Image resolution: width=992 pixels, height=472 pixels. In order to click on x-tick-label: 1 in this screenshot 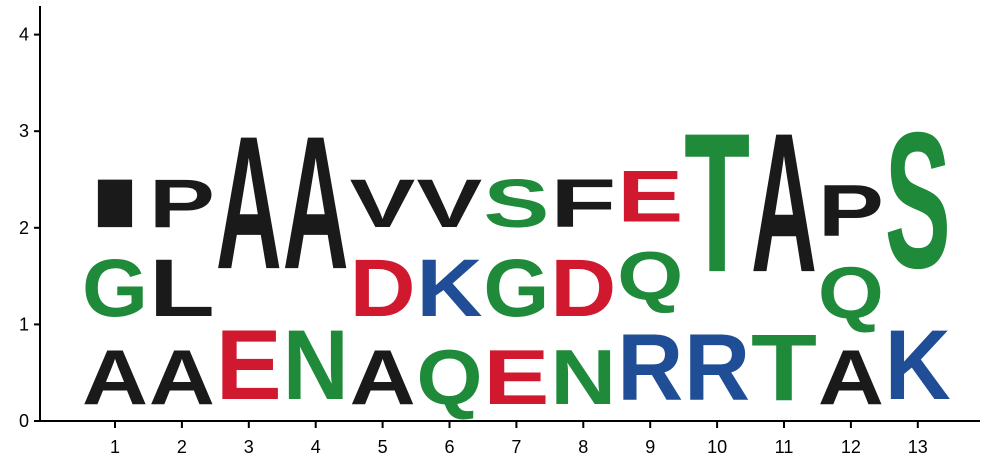, I will do `click(115, 447)`.